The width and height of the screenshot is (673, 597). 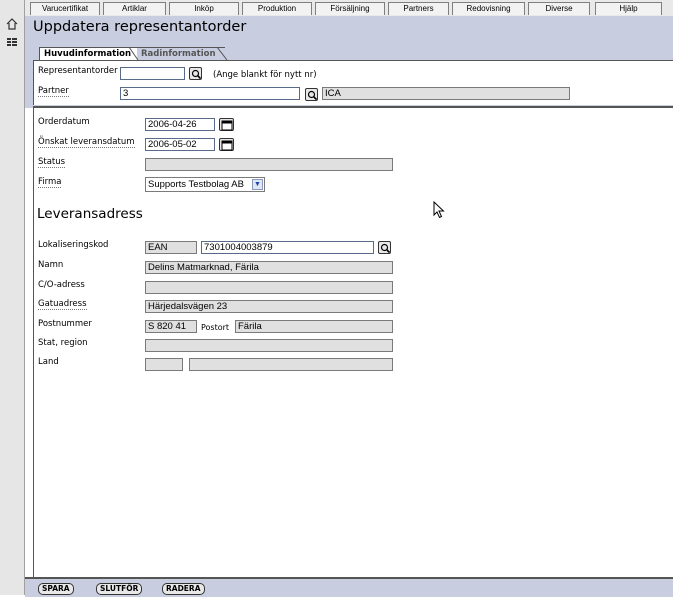 I want to click on tab-huvudinformation: Huvudinformation, so click(x=89, y=53).